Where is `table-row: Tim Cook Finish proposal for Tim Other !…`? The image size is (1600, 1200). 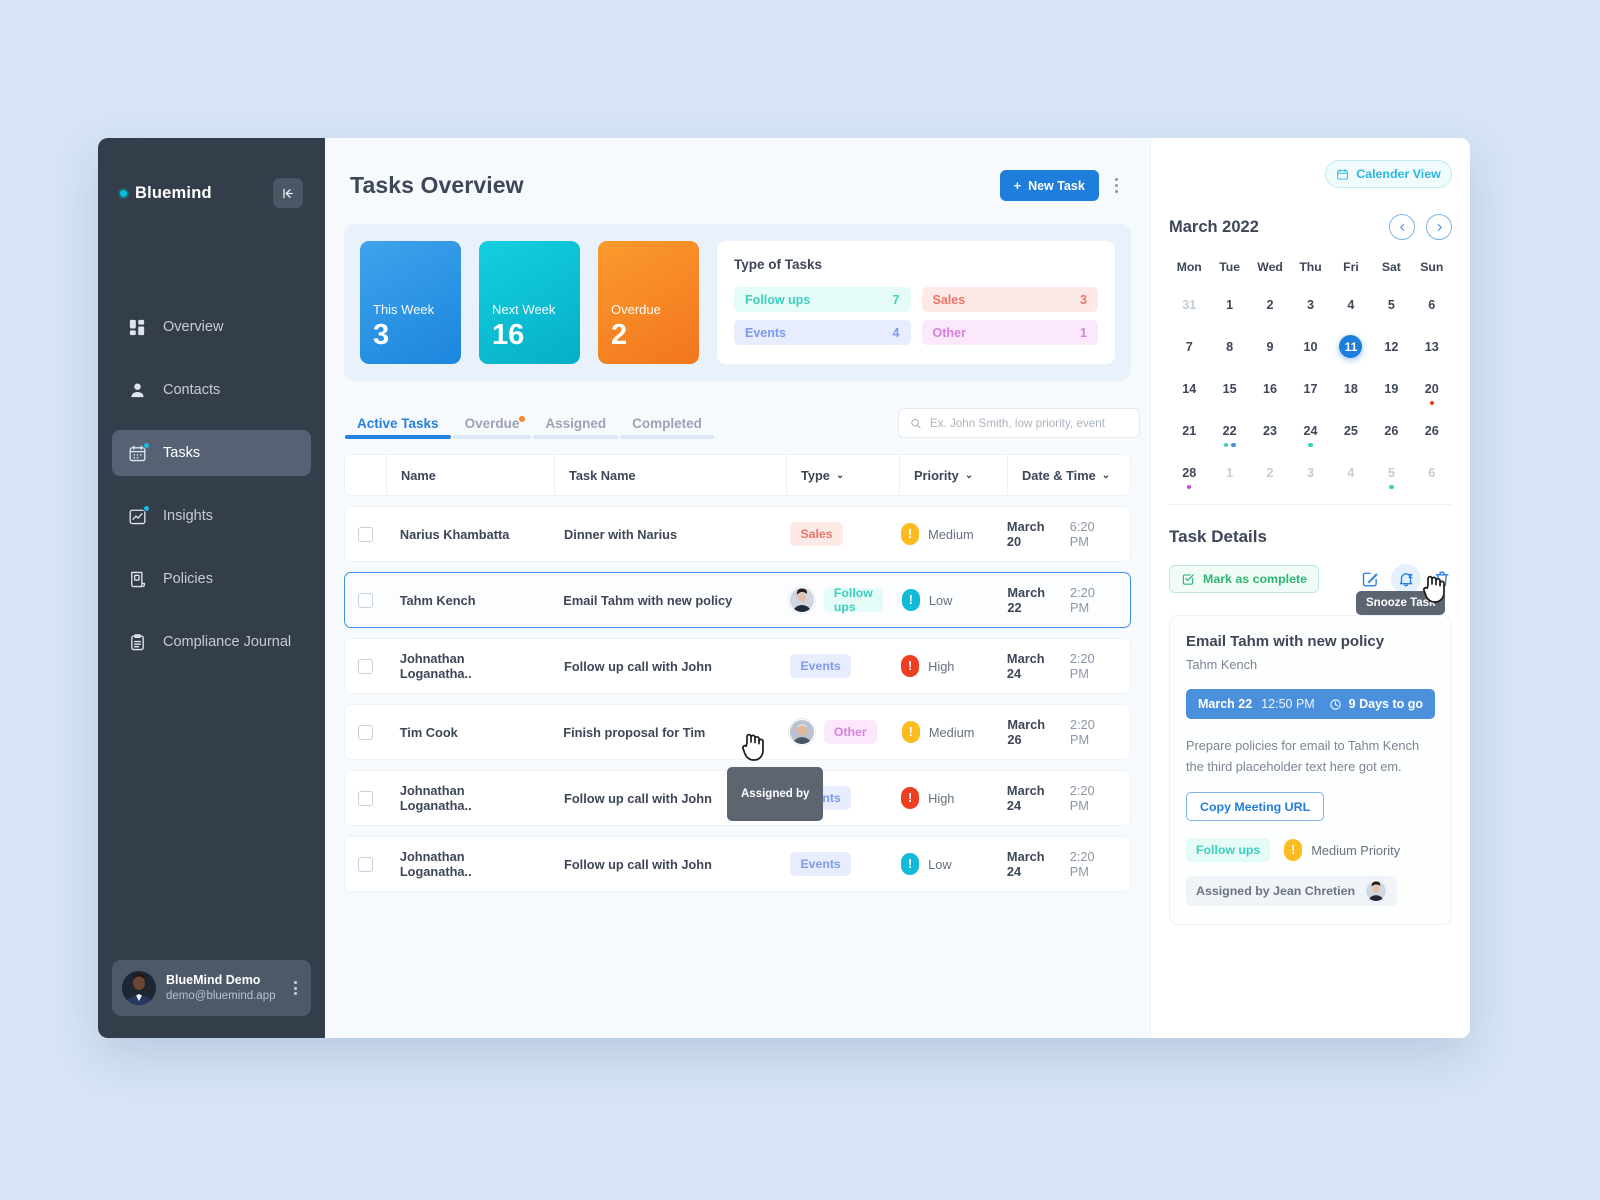 table-row: Tim Cook Finish proposal for Tim Other !… is located at coordinates (737, 762).